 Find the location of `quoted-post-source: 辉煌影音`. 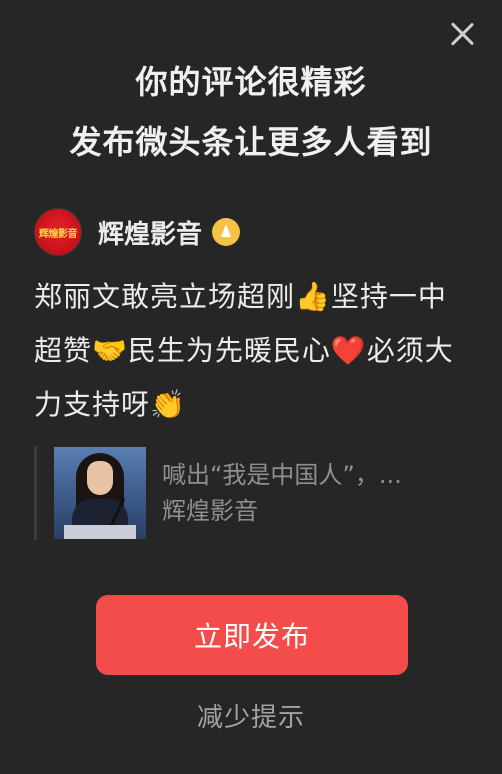

quoted-post-source: 辉煌影音 is located at coordinates (210, 511).